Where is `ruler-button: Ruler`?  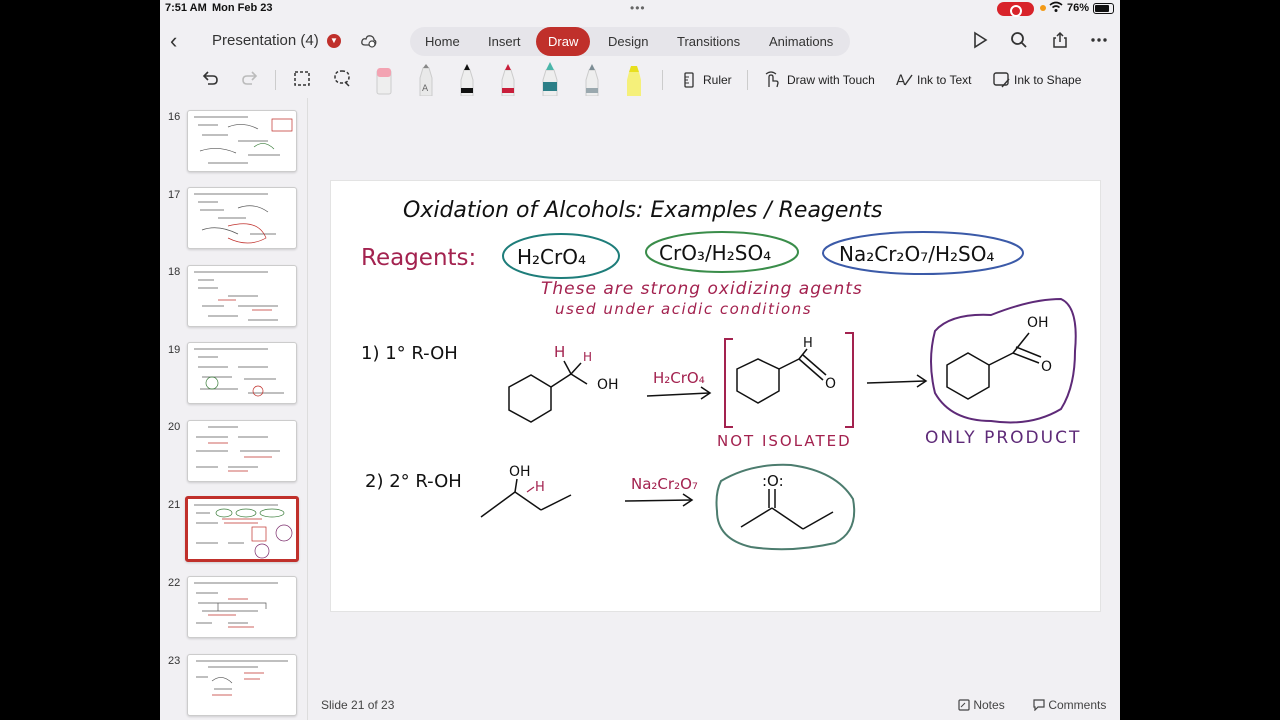
ruler-button: Ruler is located at coordinates (717, 80).